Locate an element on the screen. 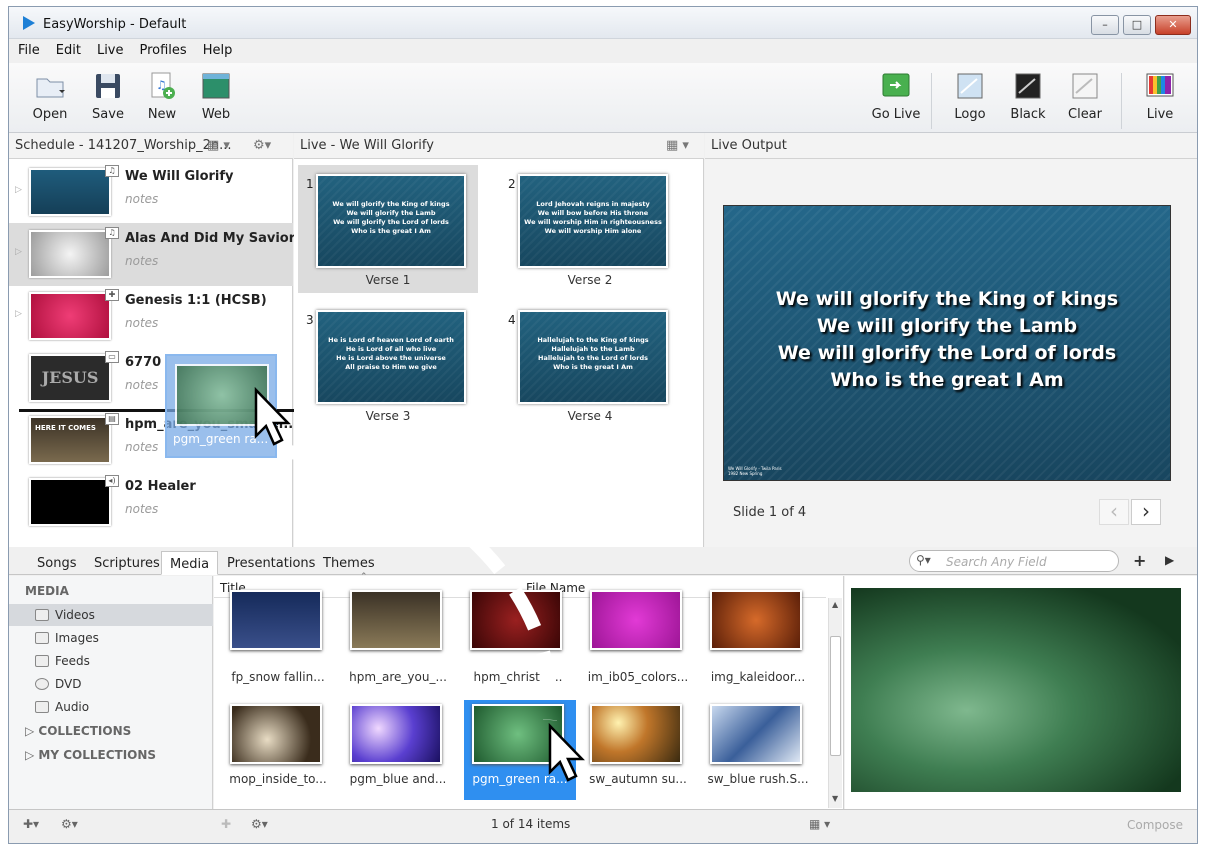 The width and height of the screenshot is (1205, 850). menu-profiles: Profiles is located at coordinates (162, 48).